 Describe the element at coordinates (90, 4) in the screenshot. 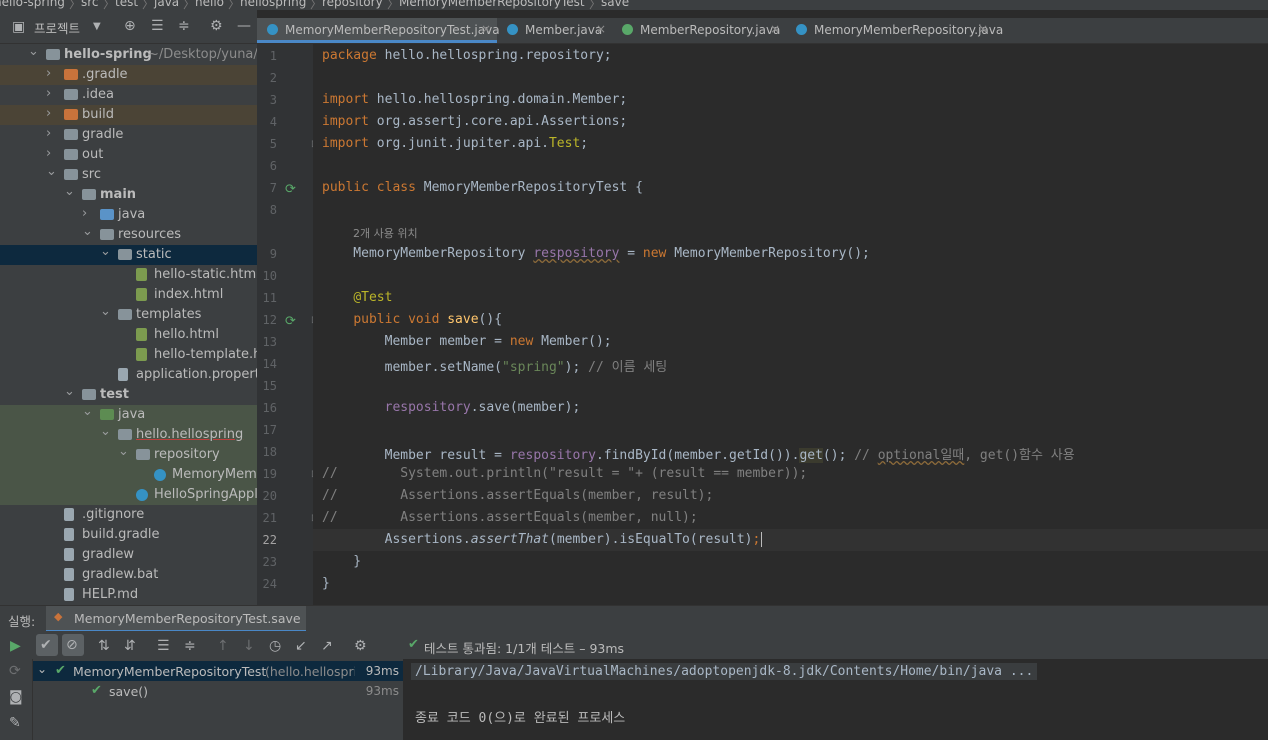

I see `breadcrumb-item: src` at that location.